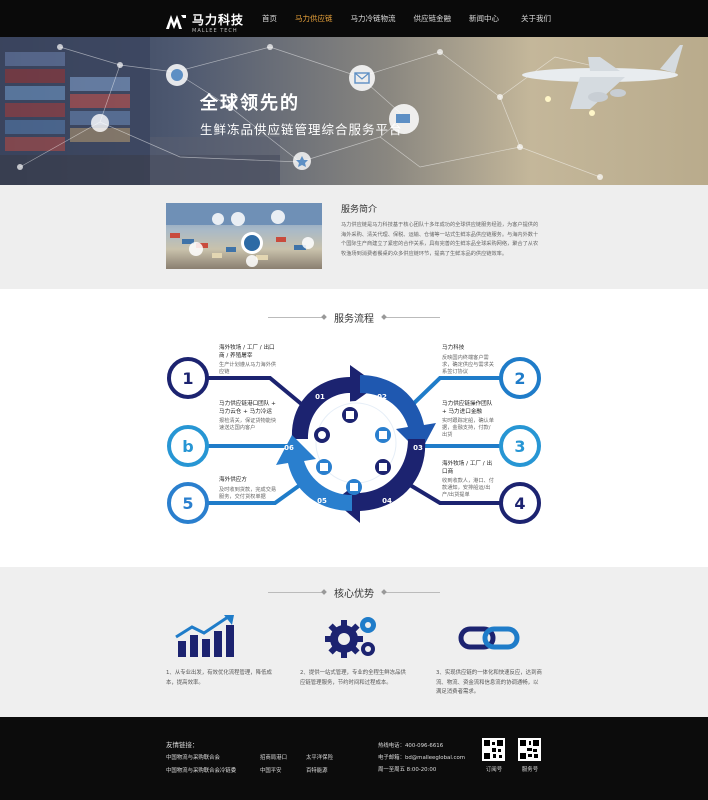 The height and width of the screenshot is (800, 708). Describe the element at coordinates (406, 18) in the screenshot. I see `main-nav: 首页 马力供应链 马力冷链物流 供应链金融 新闻中心 关于我们` at that location.